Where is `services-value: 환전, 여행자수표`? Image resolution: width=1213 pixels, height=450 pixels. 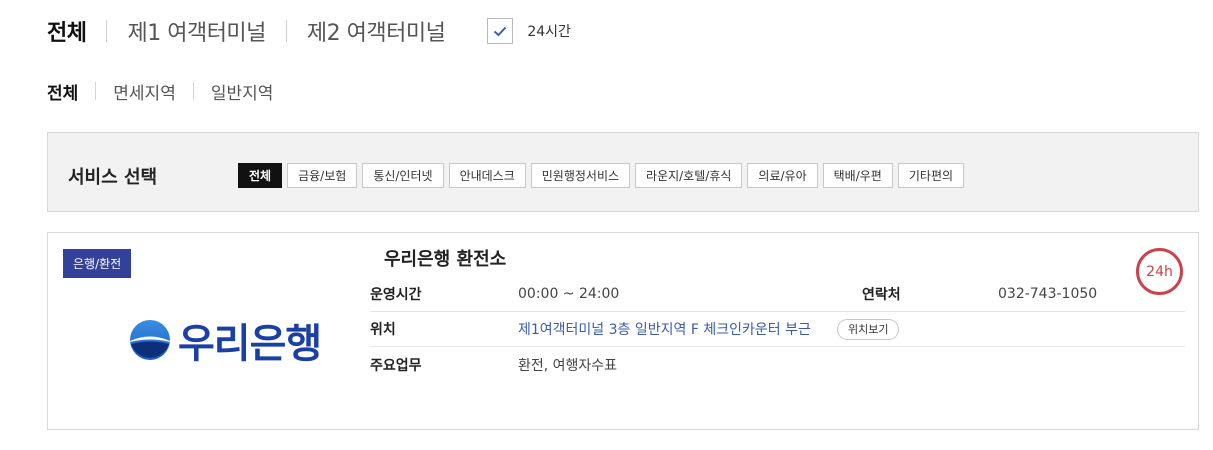 services-value: 환전, 여행자수표 is located at coordinates (568, 365).